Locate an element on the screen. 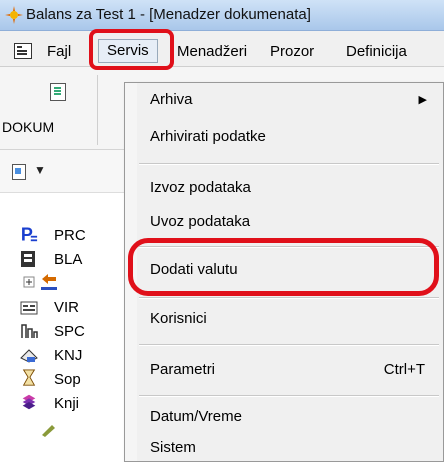 The height and width of the screenshot is (462, 444). menu-prozor: Prozor is located at coordinates (292, 51).